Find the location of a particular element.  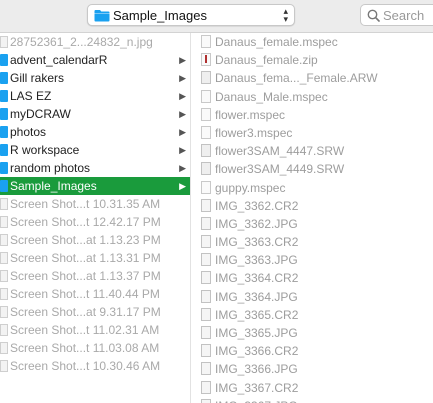

column-2-item-label: IMG_3366.CR2 is located at coordinates (257, 351).